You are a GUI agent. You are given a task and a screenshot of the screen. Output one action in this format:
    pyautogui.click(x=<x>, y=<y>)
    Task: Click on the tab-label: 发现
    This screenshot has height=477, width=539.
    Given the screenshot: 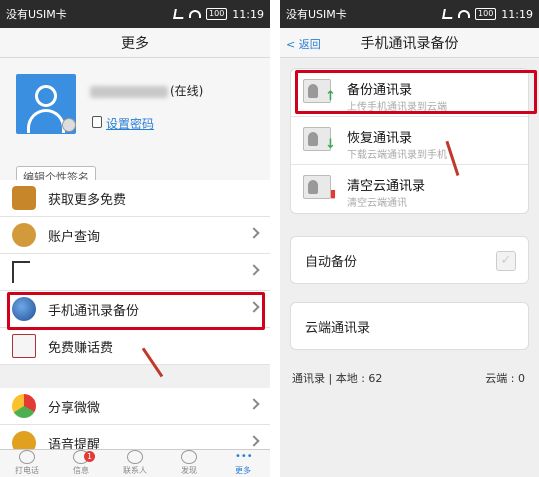 What is the action you would take?
    pyautogui.click(x=189, y=470)
    